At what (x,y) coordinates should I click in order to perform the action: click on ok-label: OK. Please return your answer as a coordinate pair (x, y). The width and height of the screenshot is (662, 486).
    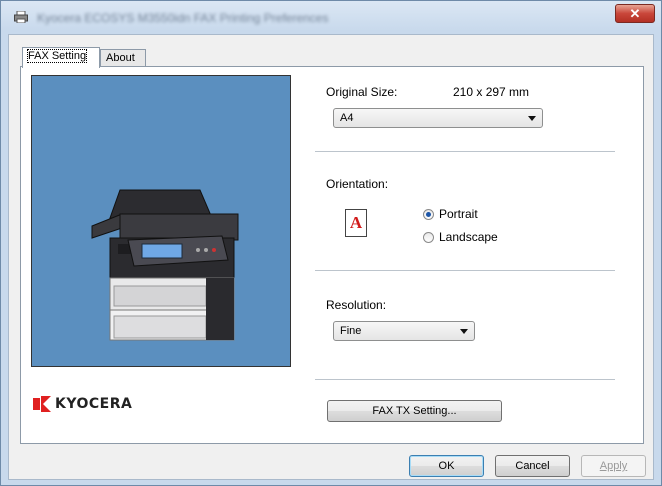
    Looking at the image, I should click on (446, 466).